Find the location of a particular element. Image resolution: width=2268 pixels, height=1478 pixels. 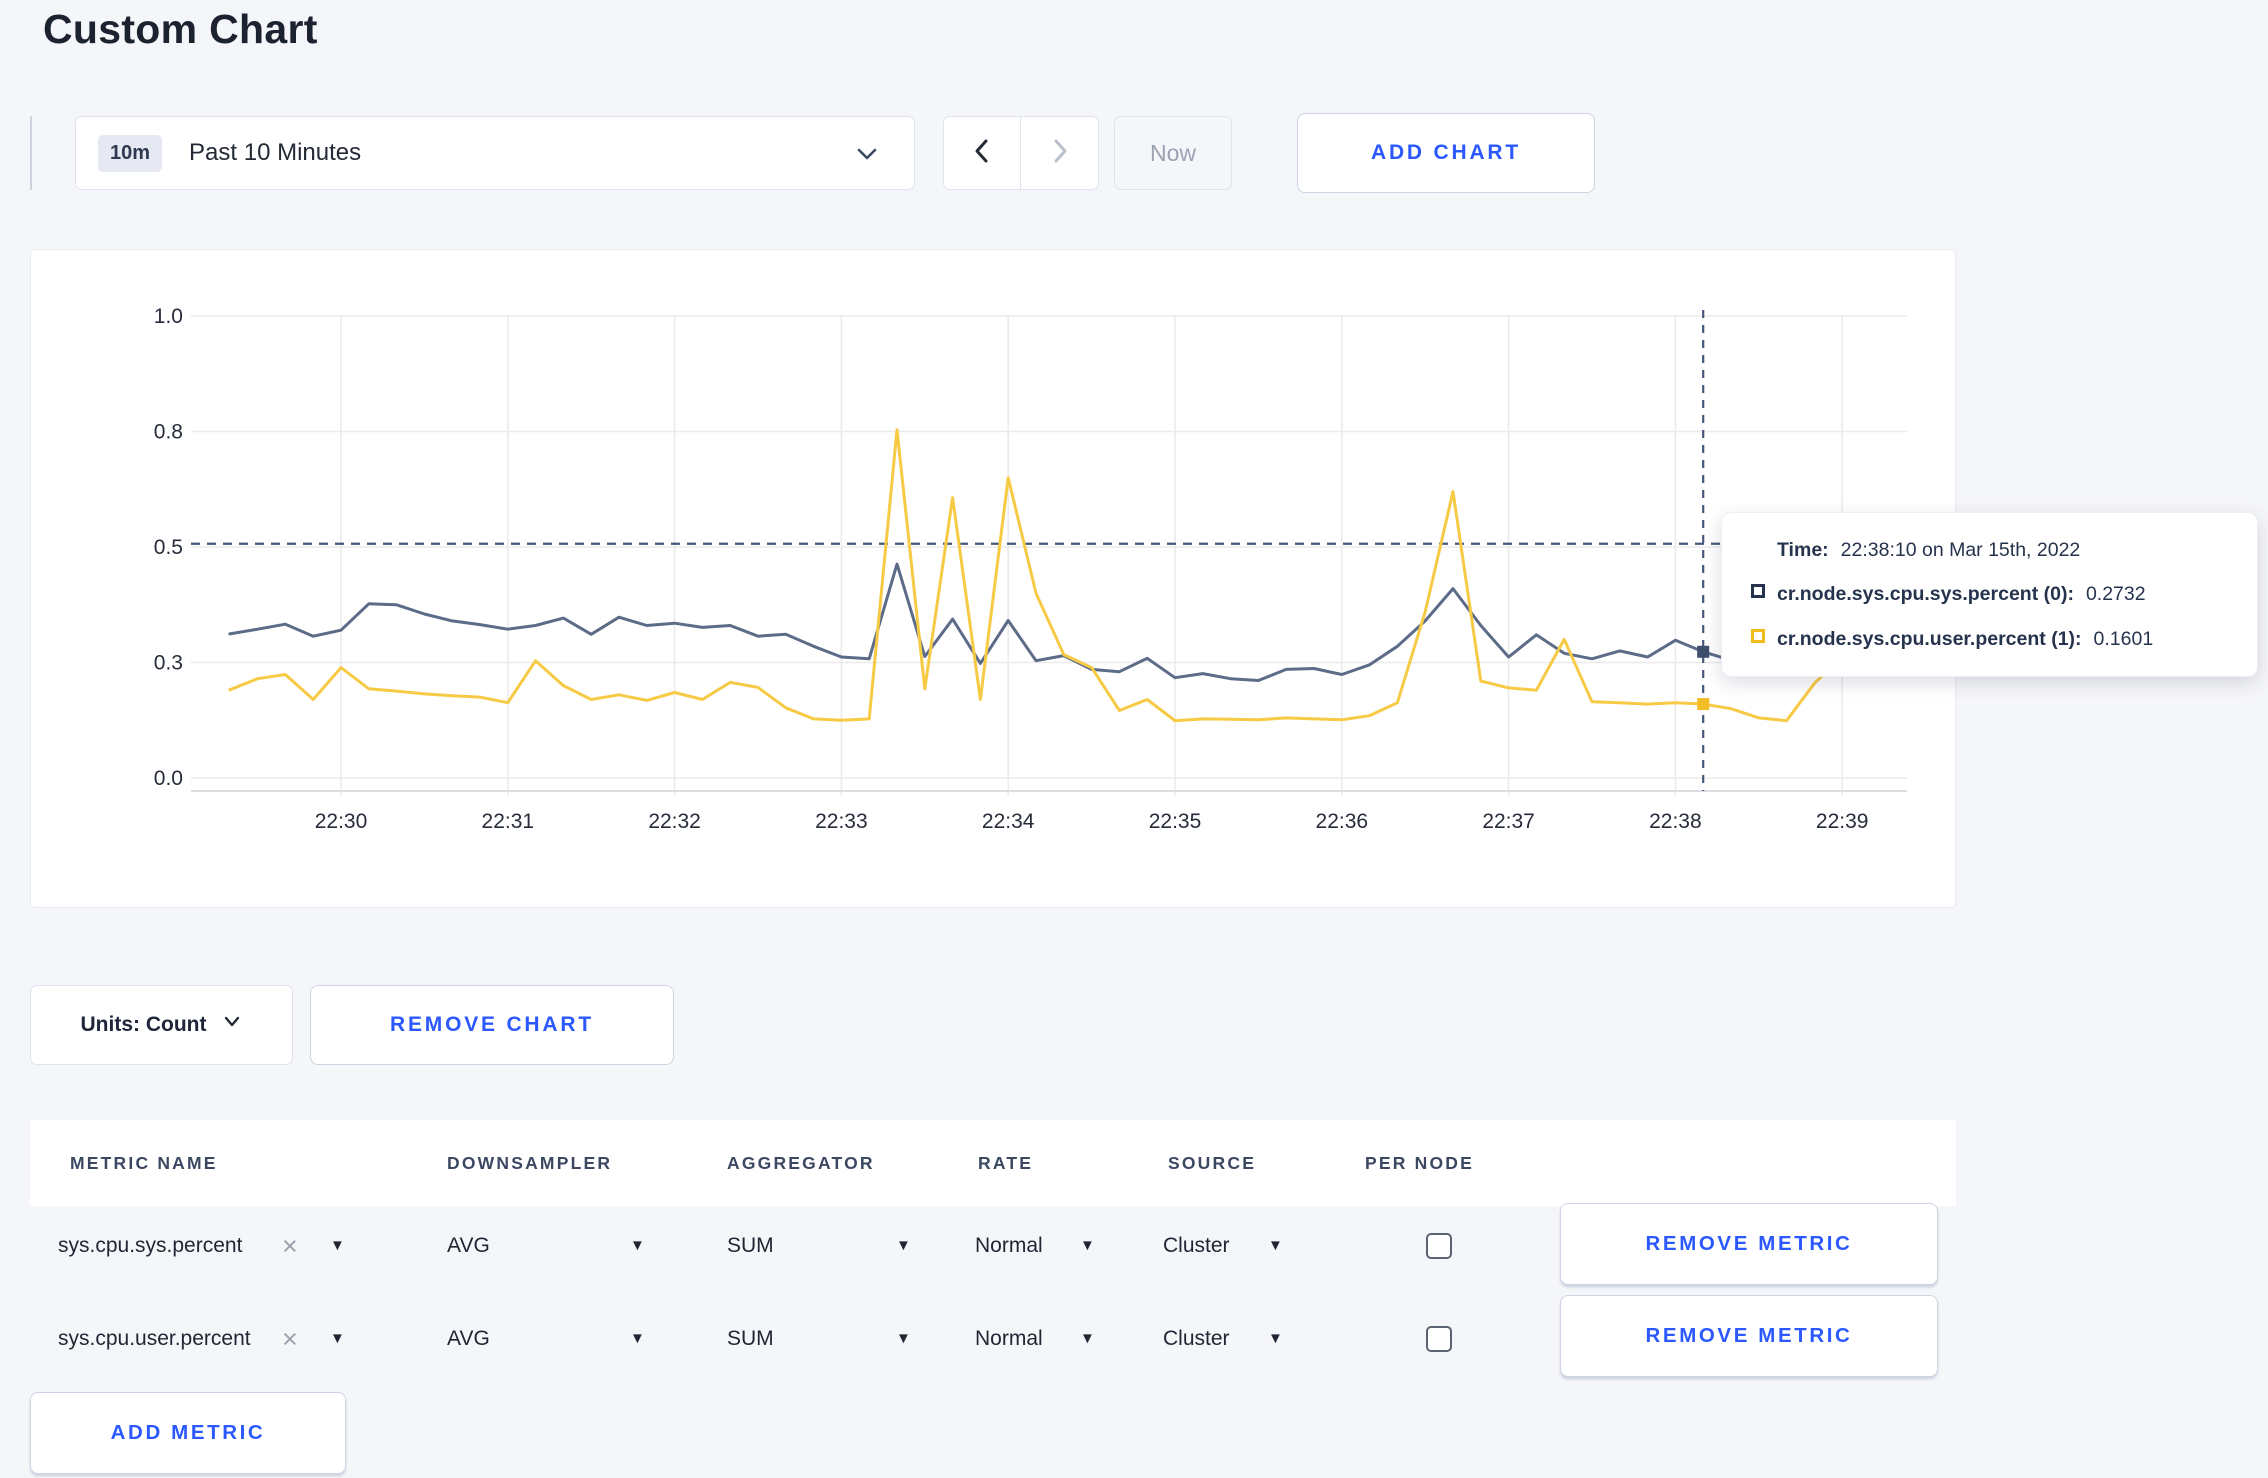

tooltip-time-value: 22:38:10 on Mar 15th, 2022 is located at coordinates (1960, 550).